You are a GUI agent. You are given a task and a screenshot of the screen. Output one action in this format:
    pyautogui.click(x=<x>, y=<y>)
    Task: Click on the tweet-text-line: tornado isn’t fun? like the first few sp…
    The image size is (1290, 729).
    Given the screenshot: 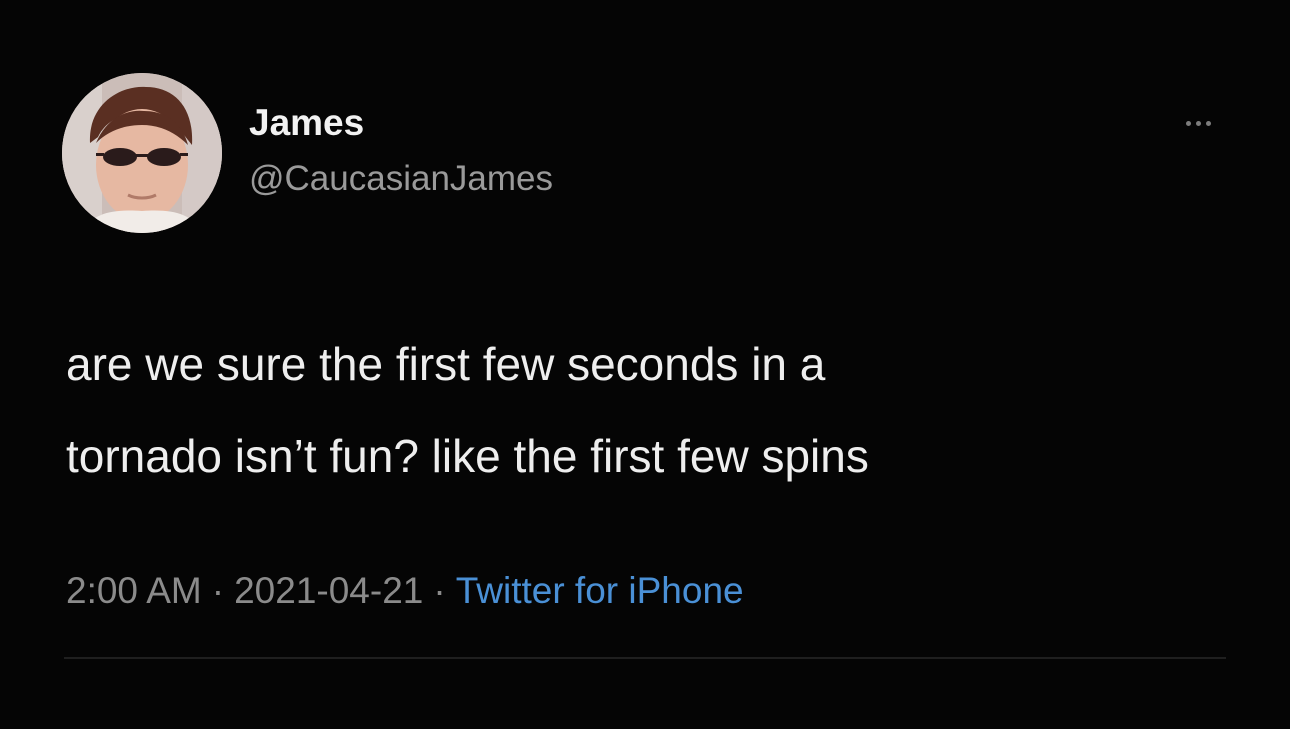 What is the action you would take?
    pyautogui.click(x=467, y=456)
    